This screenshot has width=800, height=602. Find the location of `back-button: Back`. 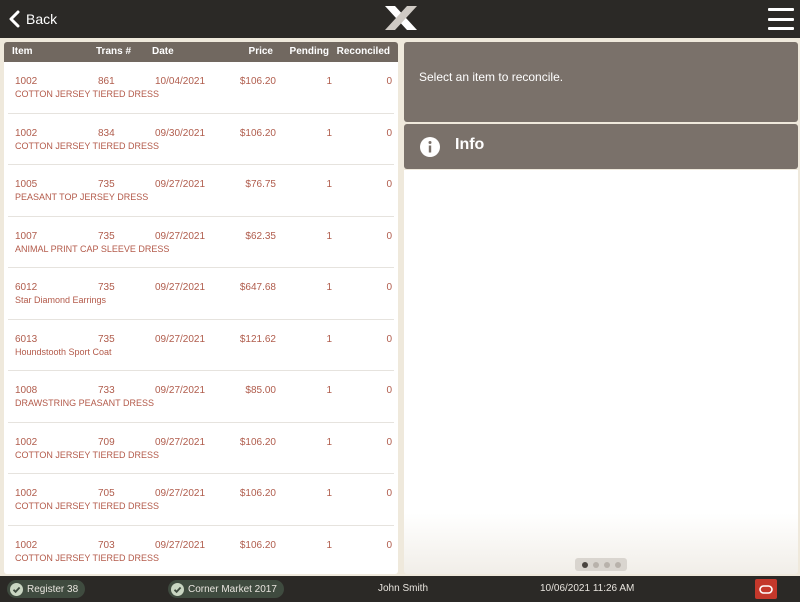

back-button: Back is located at coordinates (32, 19).